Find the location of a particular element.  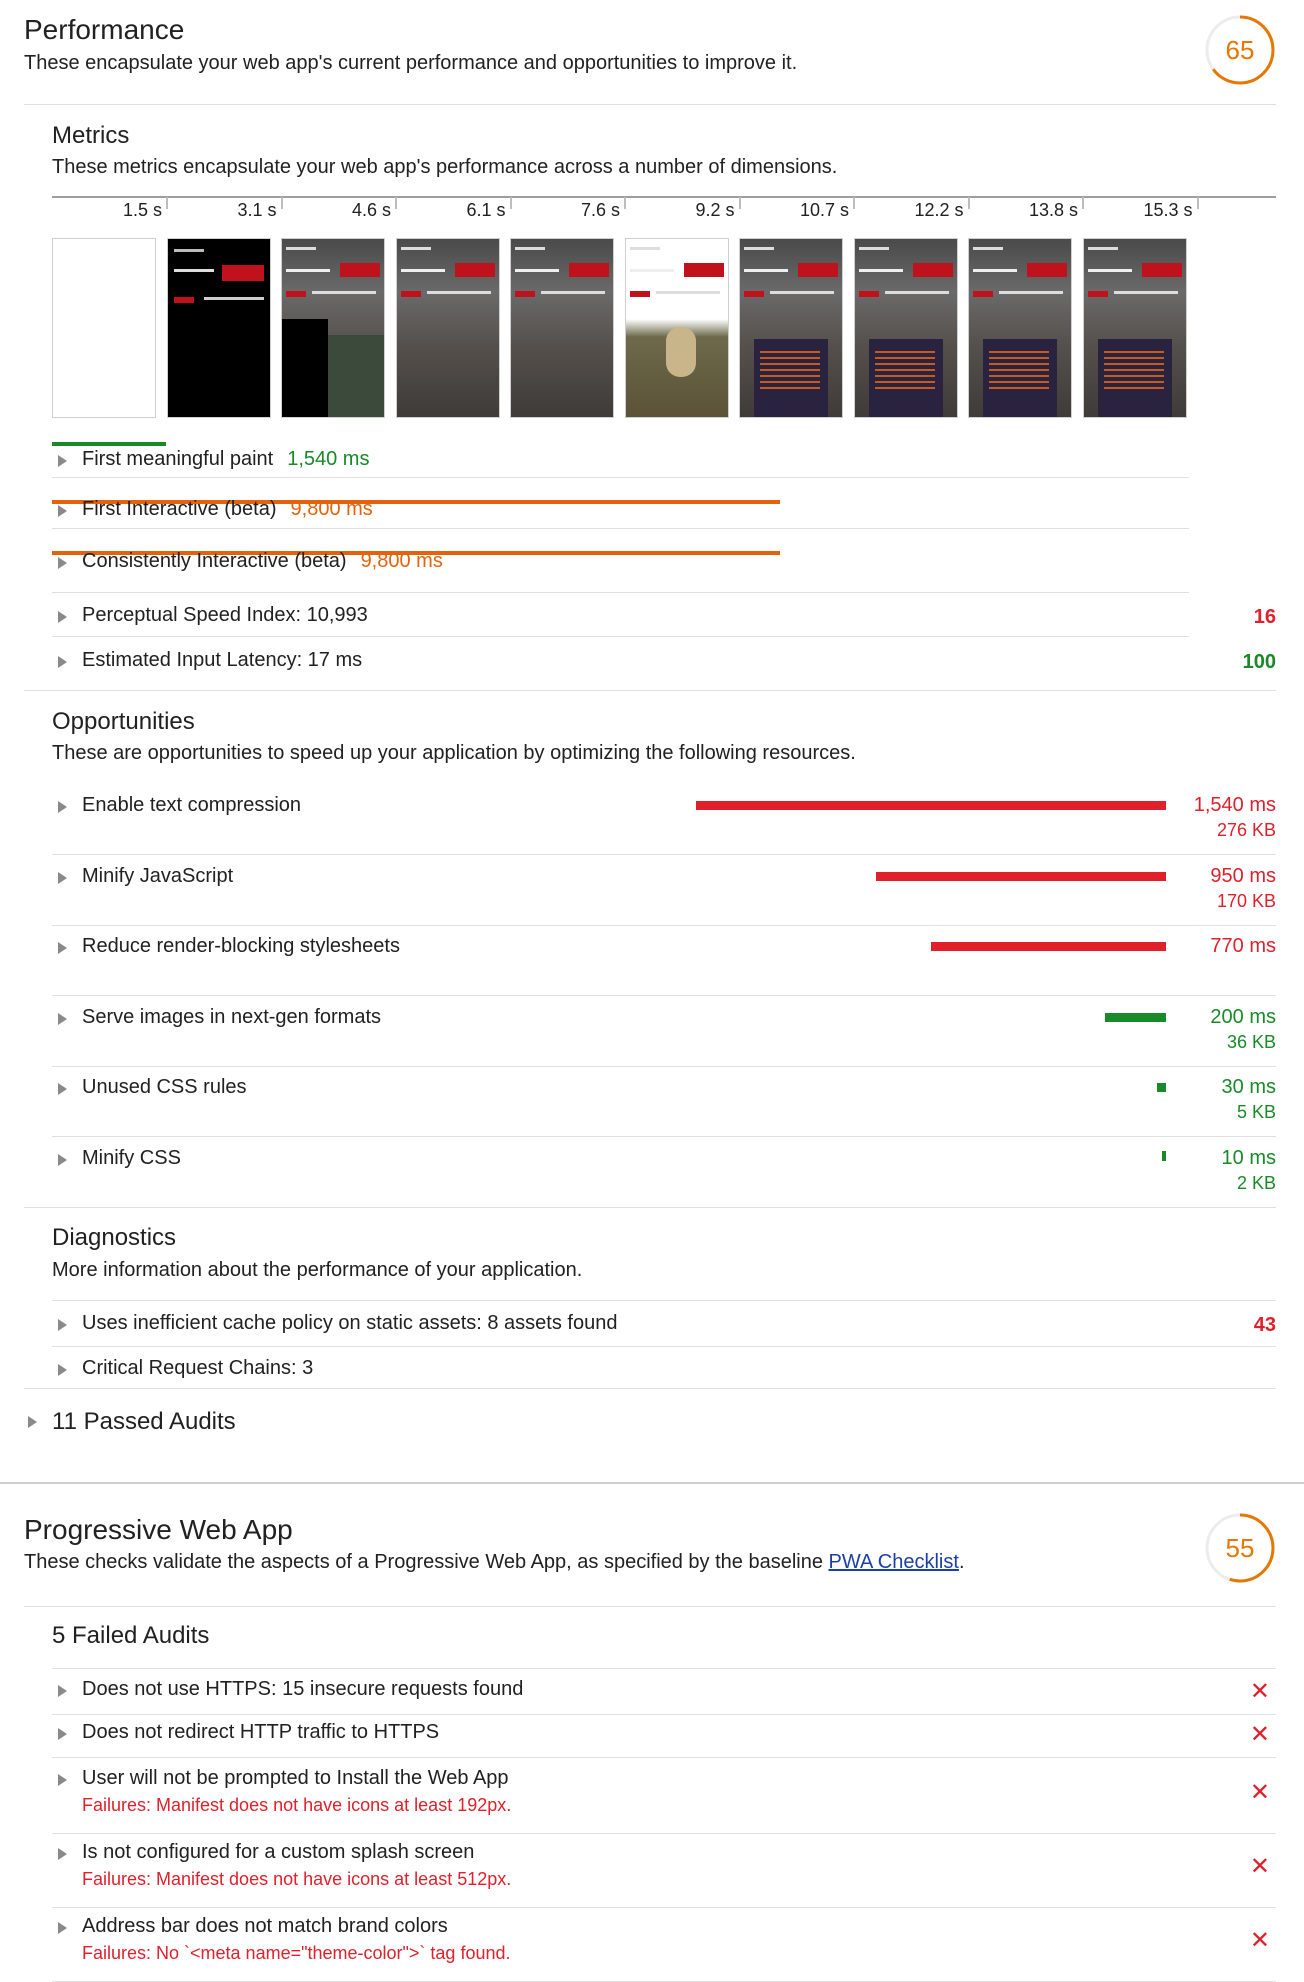

metric-row: Consistently Interactive (beta) 9,800 ms is located at coordinates (664, 565).